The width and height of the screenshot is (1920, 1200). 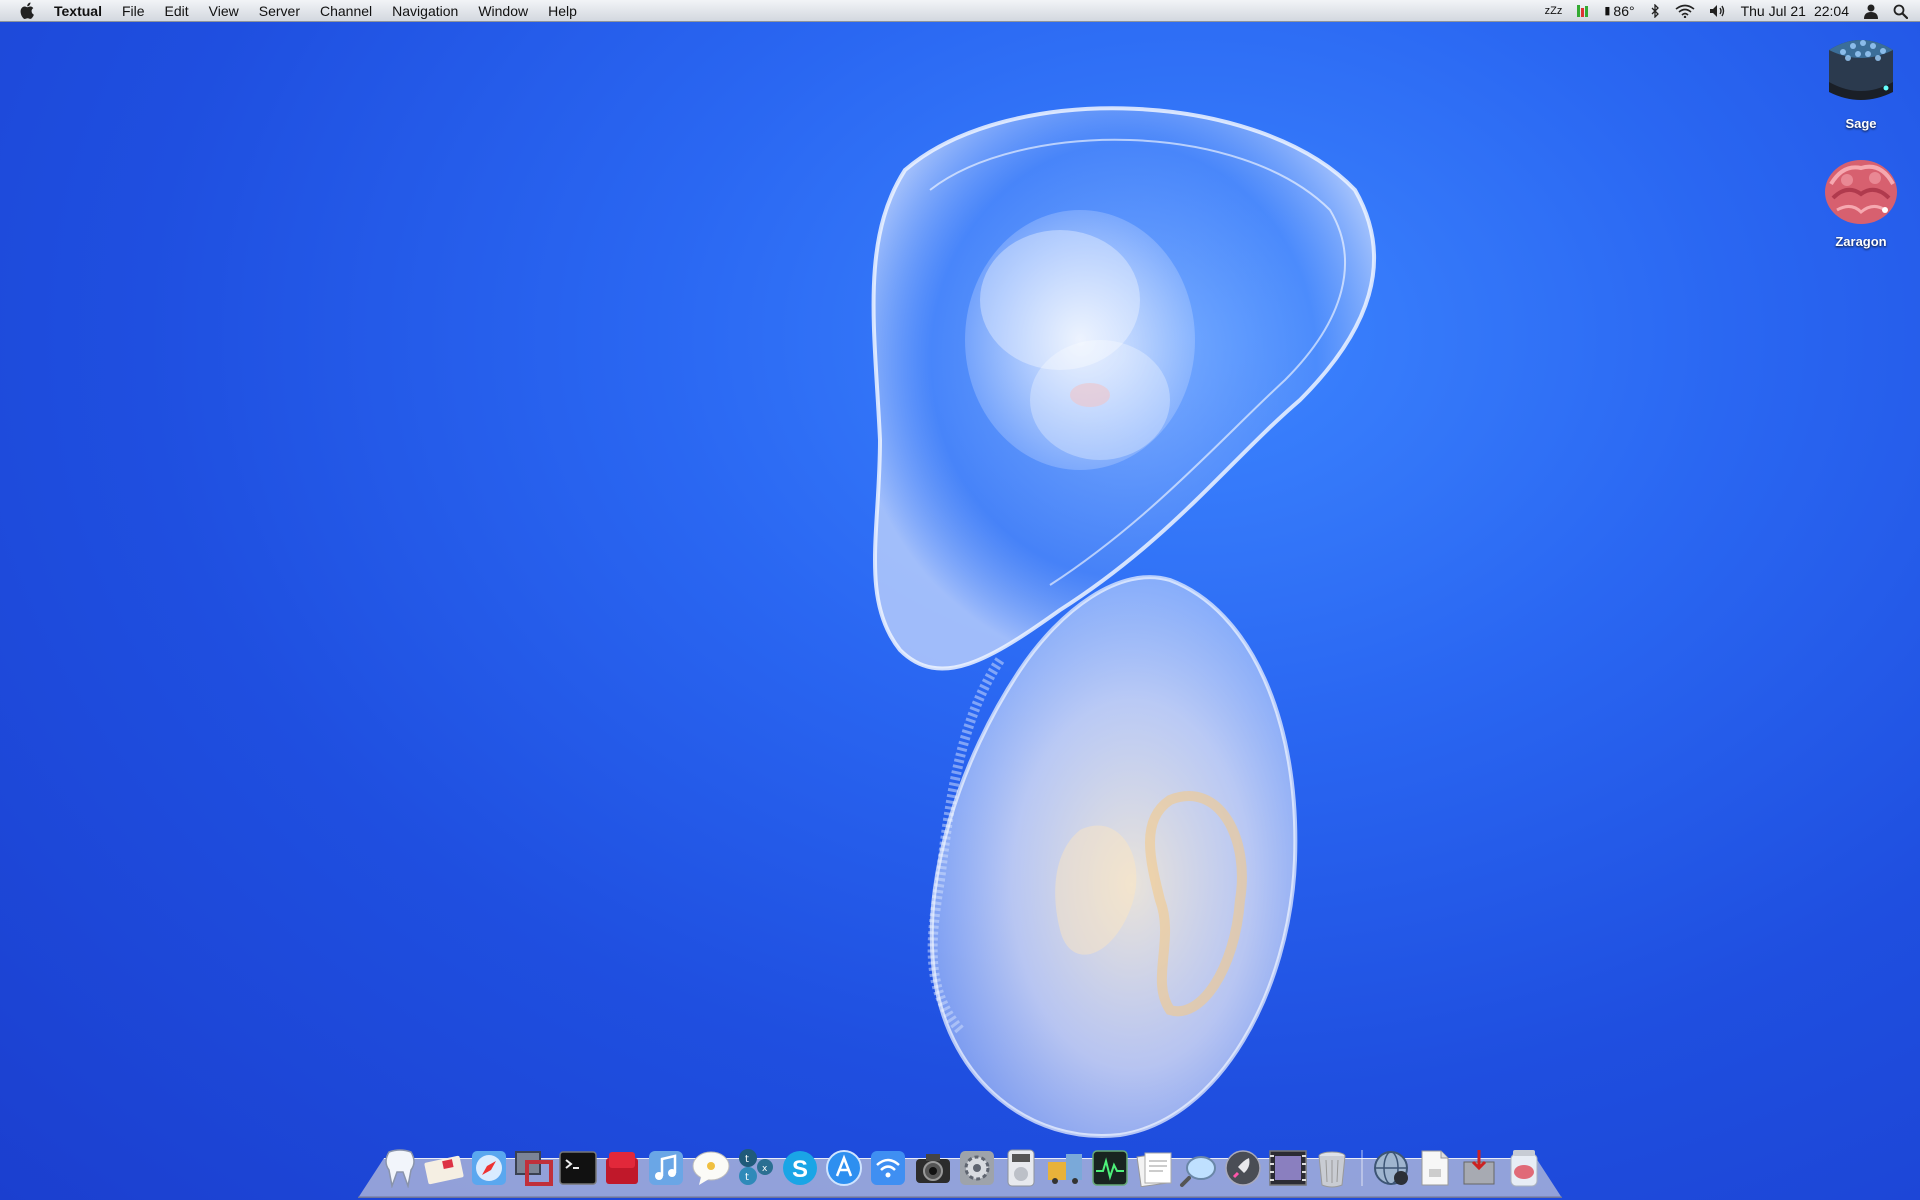 I want to click on document-icon, so click(x=1435, y=1168).